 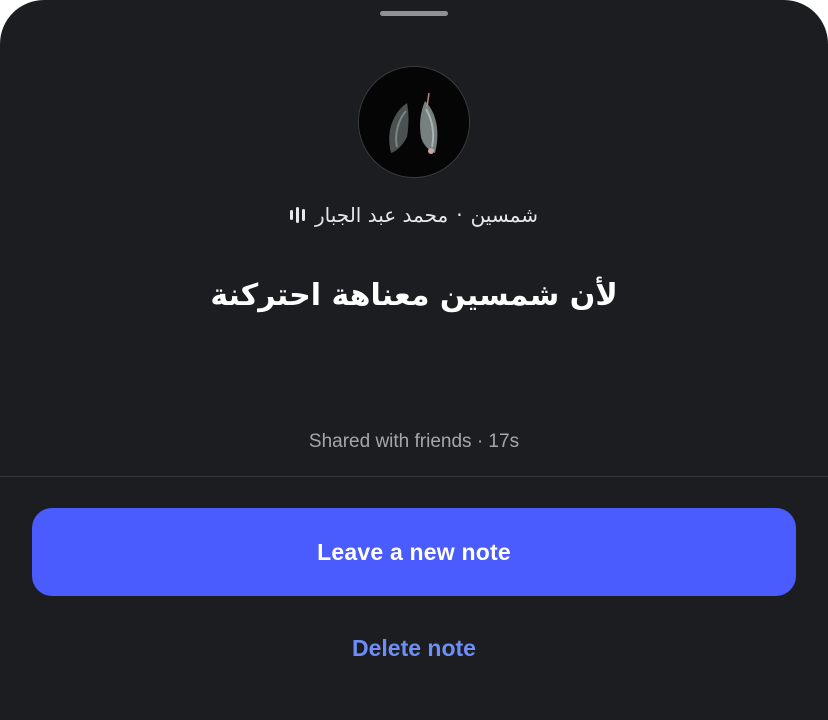 What do you see at coordinates (414, 295) in the screenshot?
I see `note-text: لأن شمسين معناهة احتركنة` at bounding box center [414, 295].